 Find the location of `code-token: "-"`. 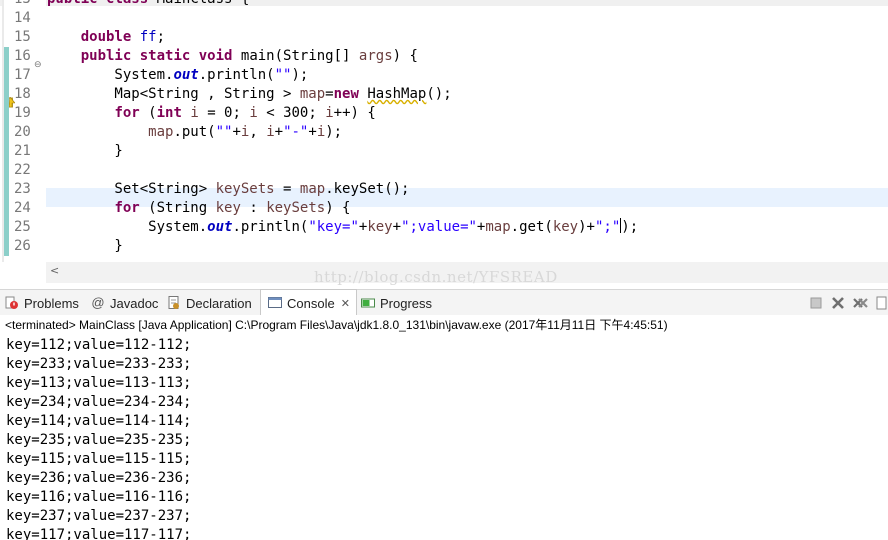

code-token: "-" is located at coordinates (296, 132).